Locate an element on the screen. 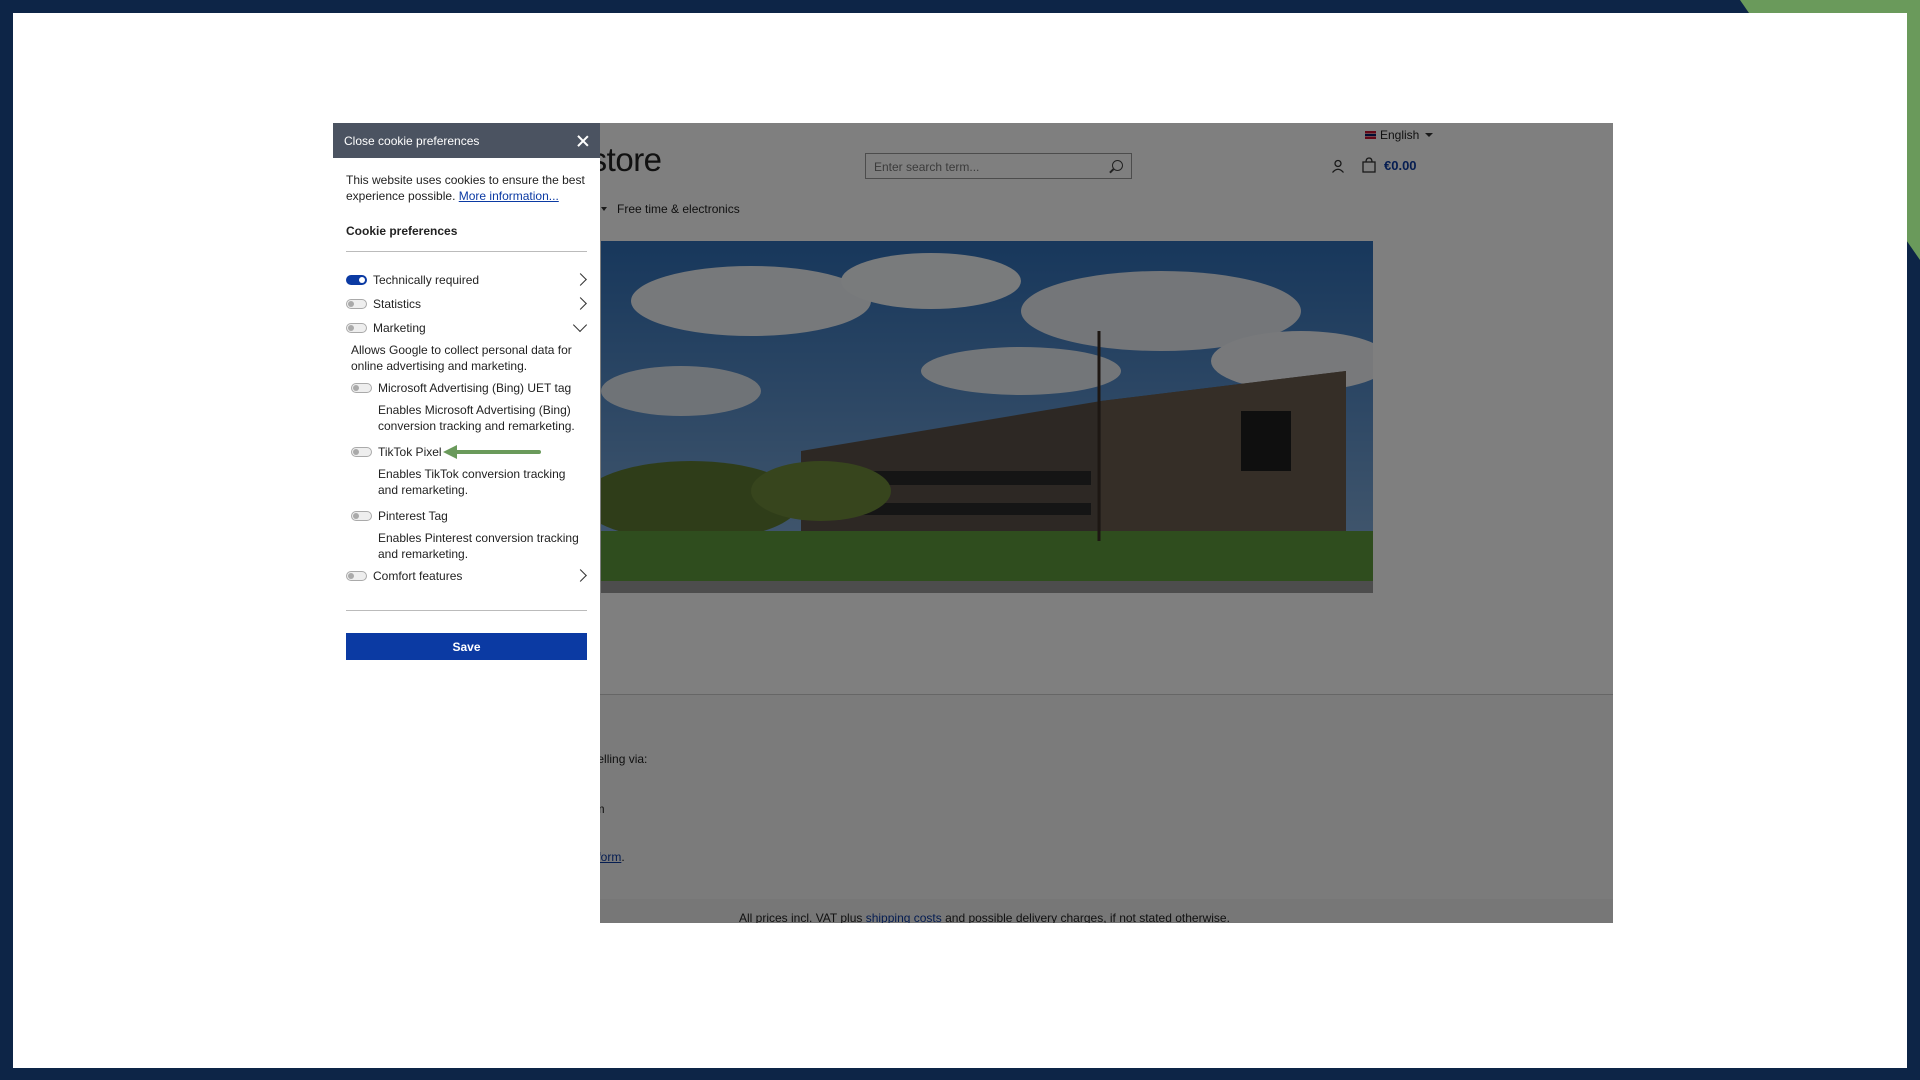 The width and height of the screenshot is (1920, 1080). close-cookie-preferences-button: Close cookie preferences is located at coordinates (466, 140).